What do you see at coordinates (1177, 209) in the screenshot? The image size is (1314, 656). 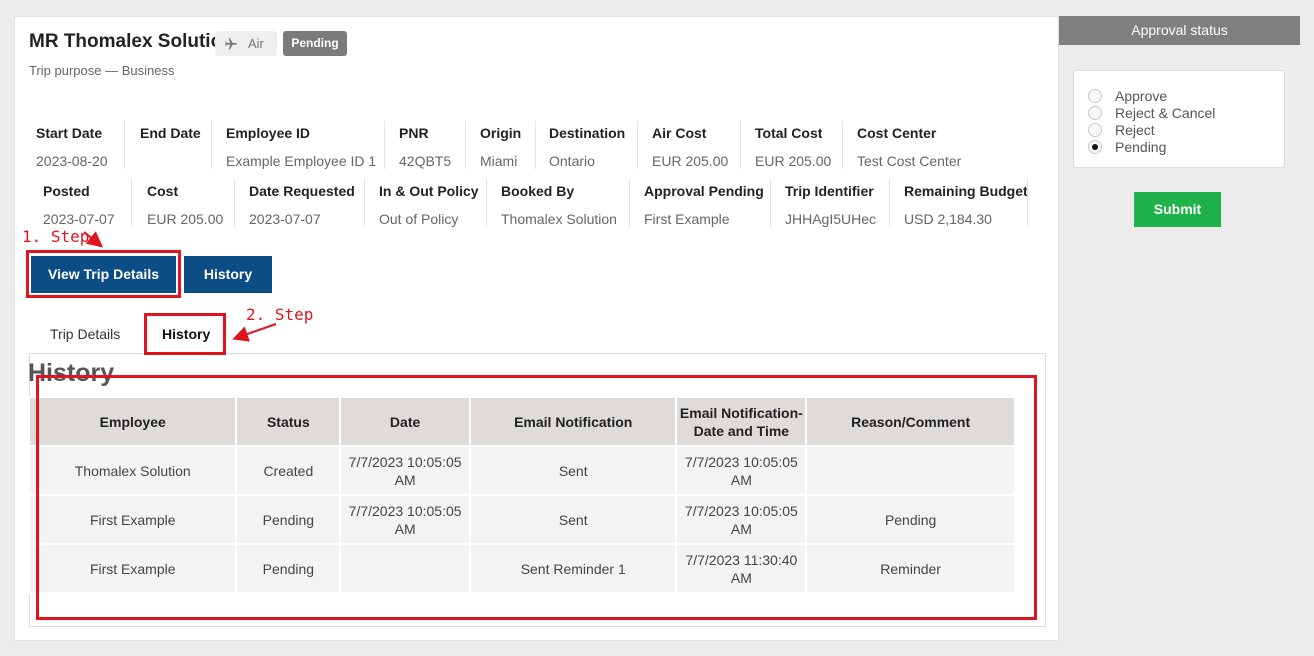 I see `submit-button: Submit` at bounding box center [1177, 209].